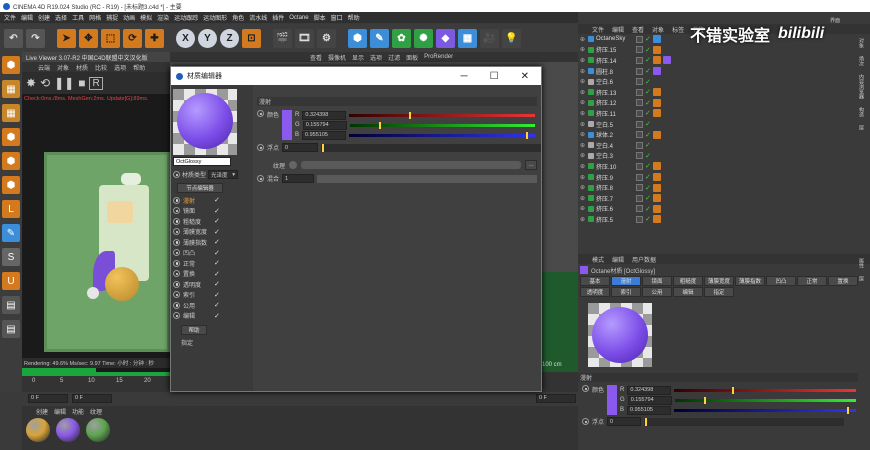 The width and height of the screenshot is (870, 450). Describe the element at coordinates (212, 200) in the screenshot. I see `channel-item: 漫射 ✓` at that location.